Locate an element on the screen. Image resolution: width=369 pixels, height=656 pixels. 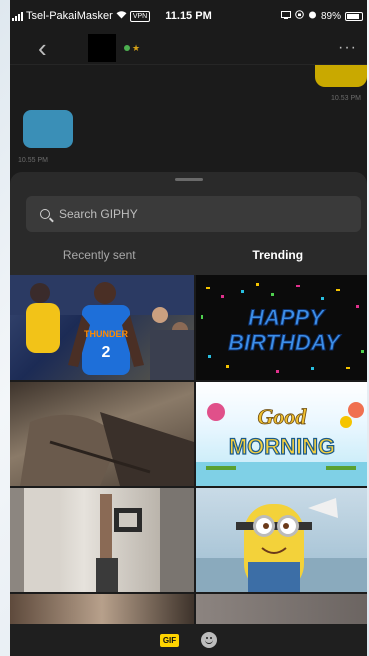
carrier-name: Tsel-PakaiMasker is located at coordinates (69, 16).